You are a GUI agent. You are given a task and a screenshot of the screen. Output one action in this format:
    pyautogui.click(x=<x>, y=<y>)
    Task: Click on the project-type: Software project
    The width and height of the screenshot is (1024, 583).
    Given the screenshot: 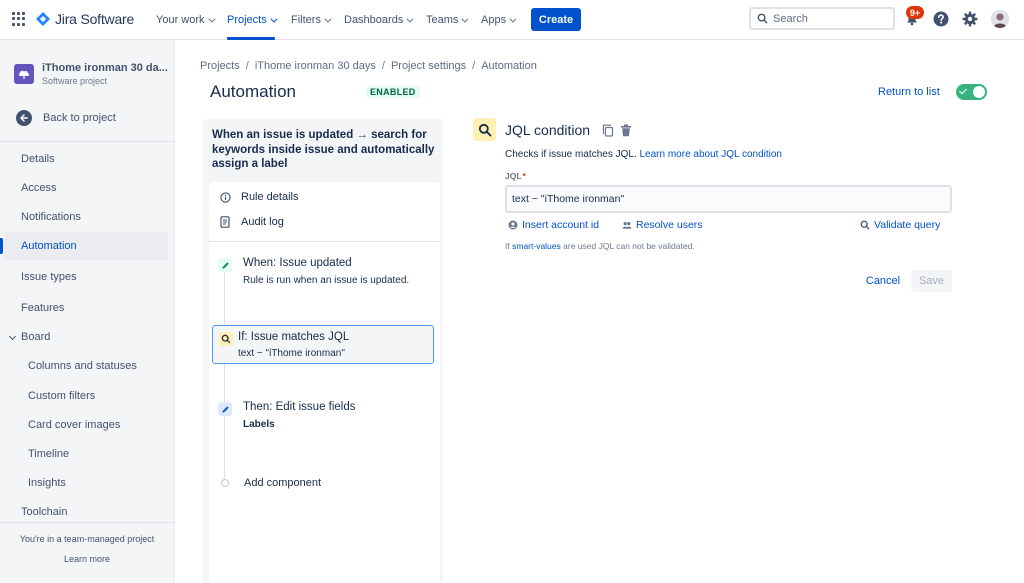 What is the action you would take?
    pyautogui.click(x=75, y=81)
    